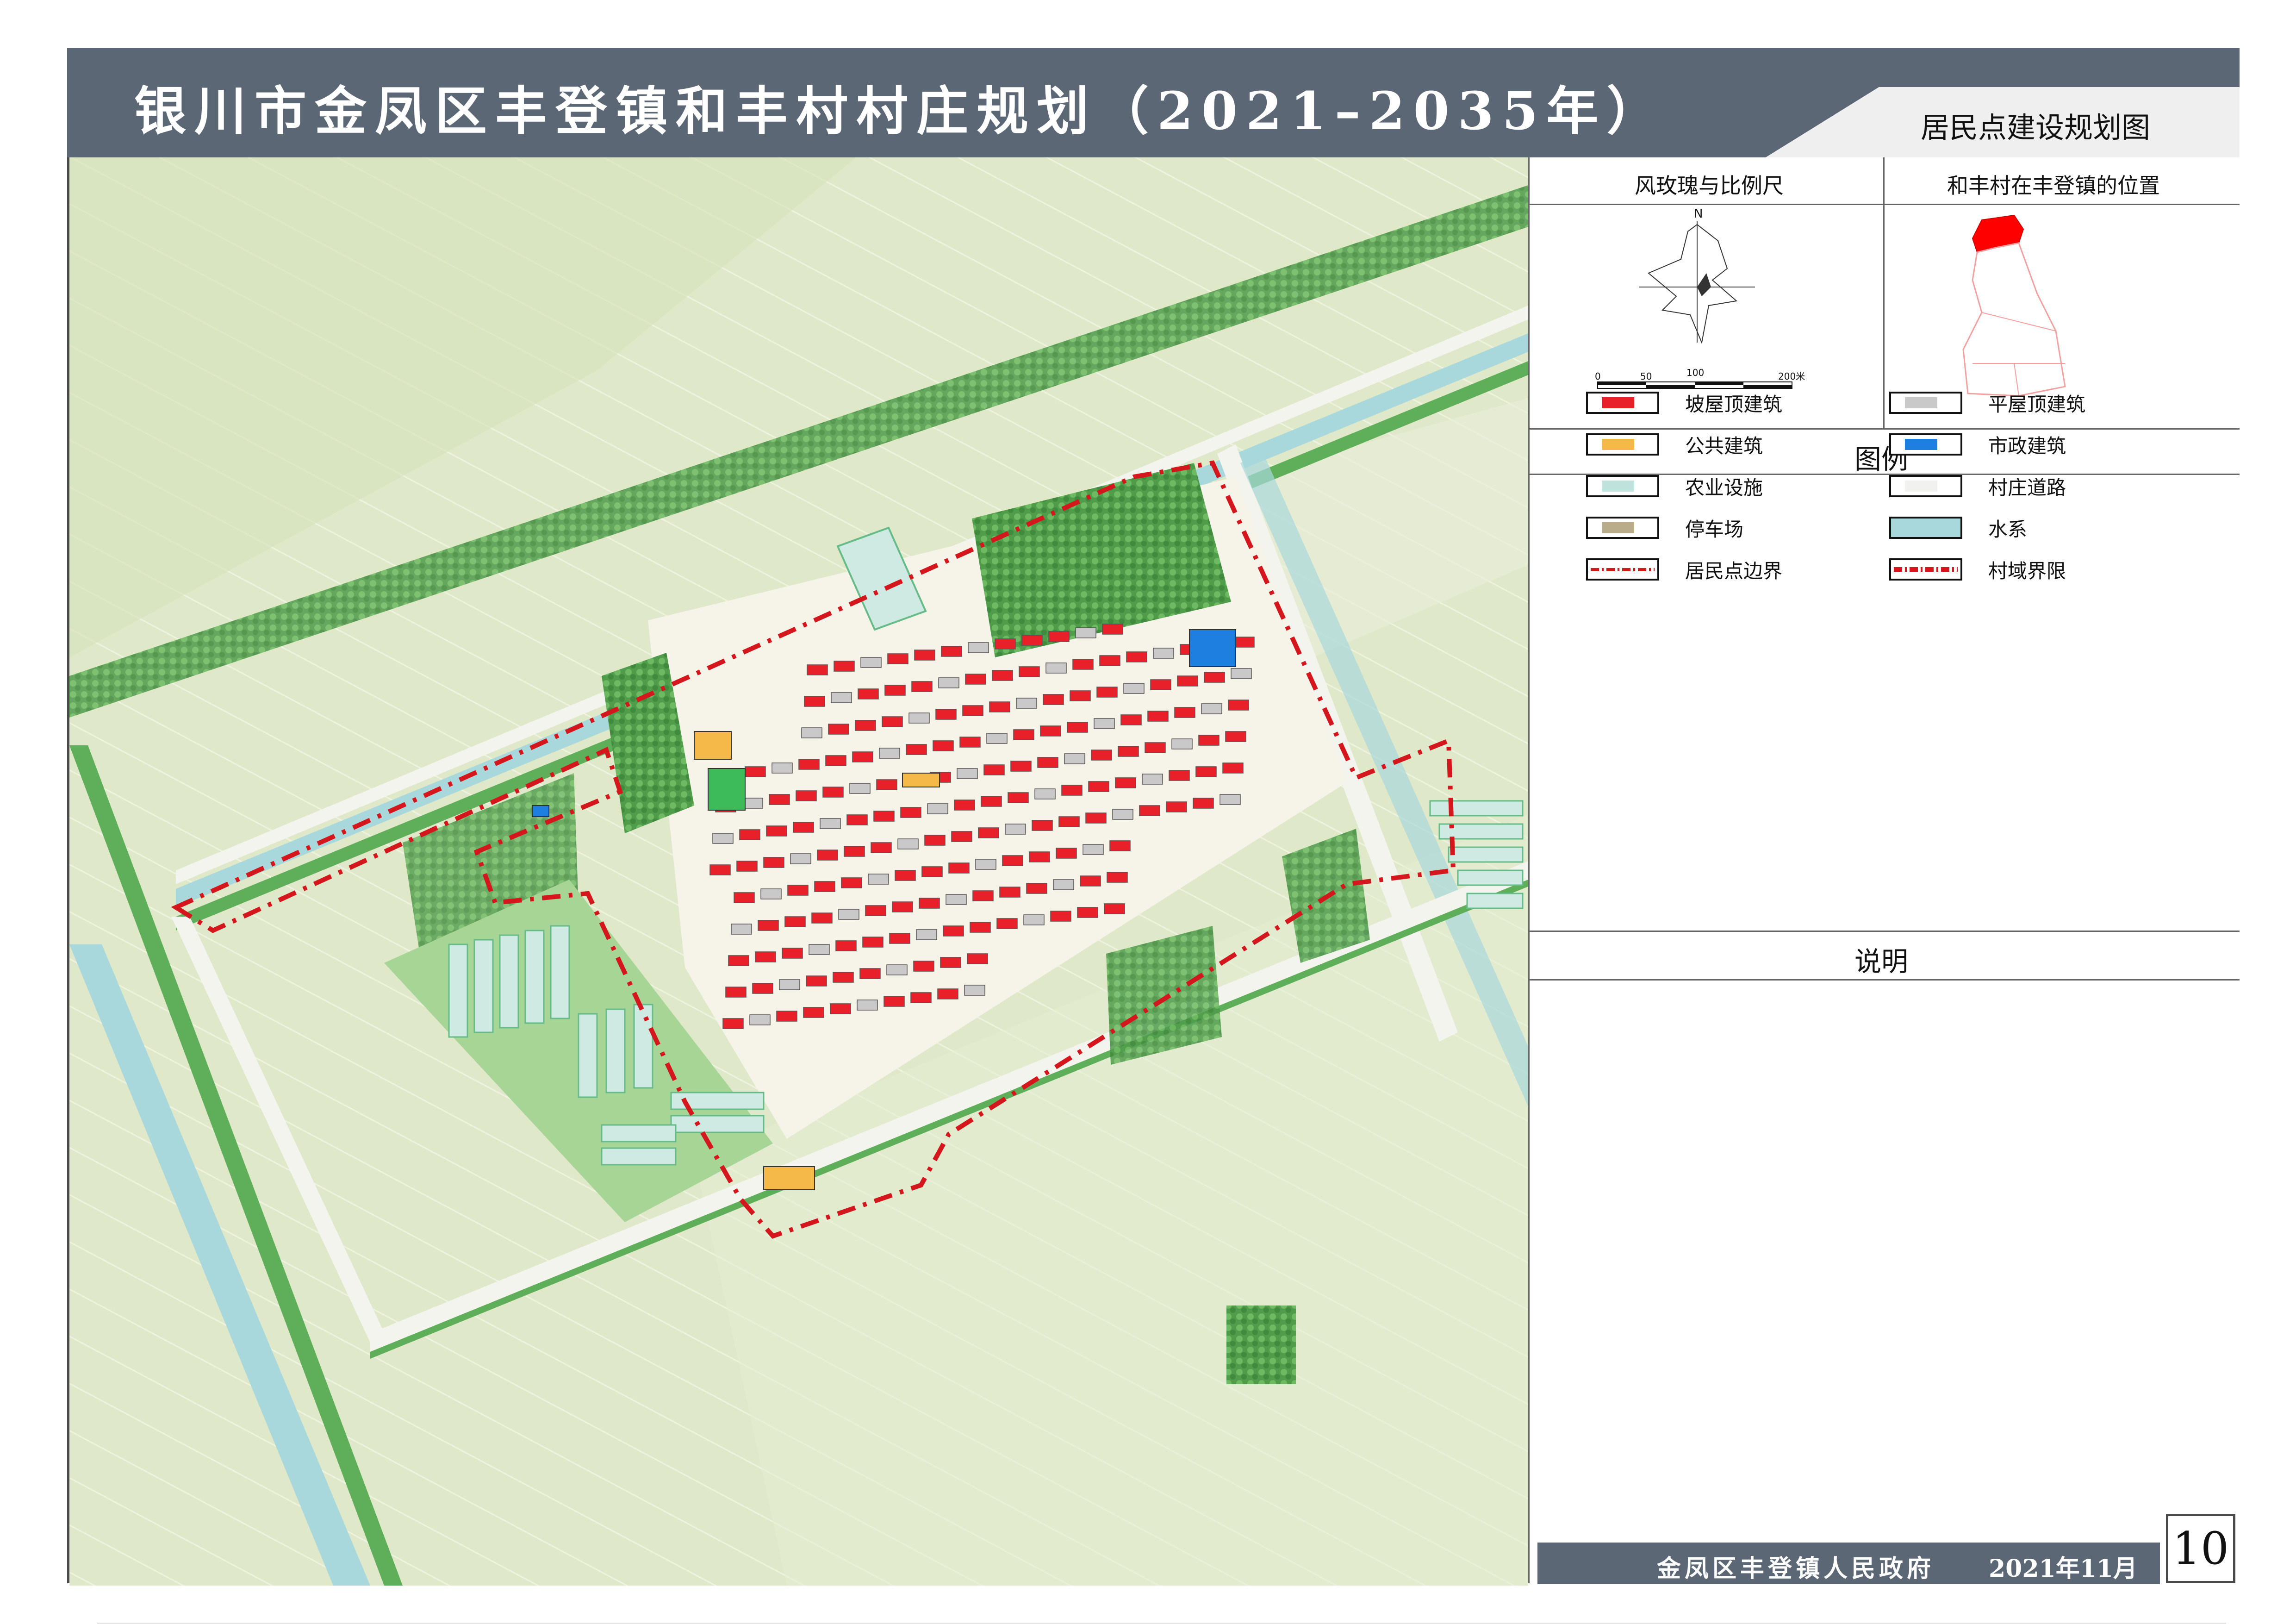  What do you see at coordinates (1674, 444) in the screenshot?
I see `legend-item: 公共建筑` at bounding box center [1674, 444].